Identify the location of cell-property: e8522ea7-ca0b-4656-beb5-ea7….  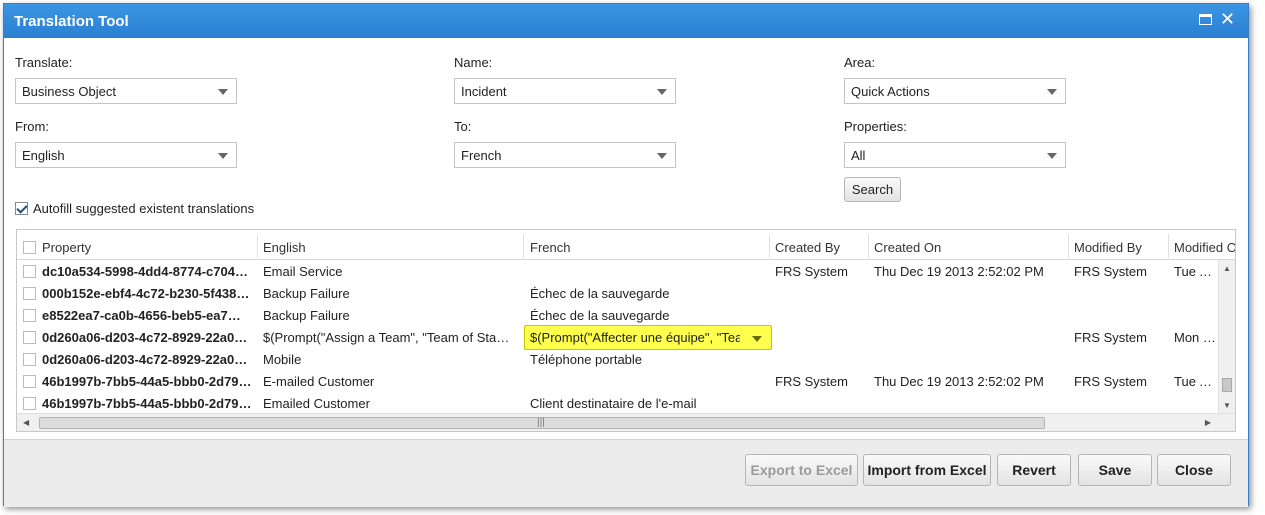
(141, 315).